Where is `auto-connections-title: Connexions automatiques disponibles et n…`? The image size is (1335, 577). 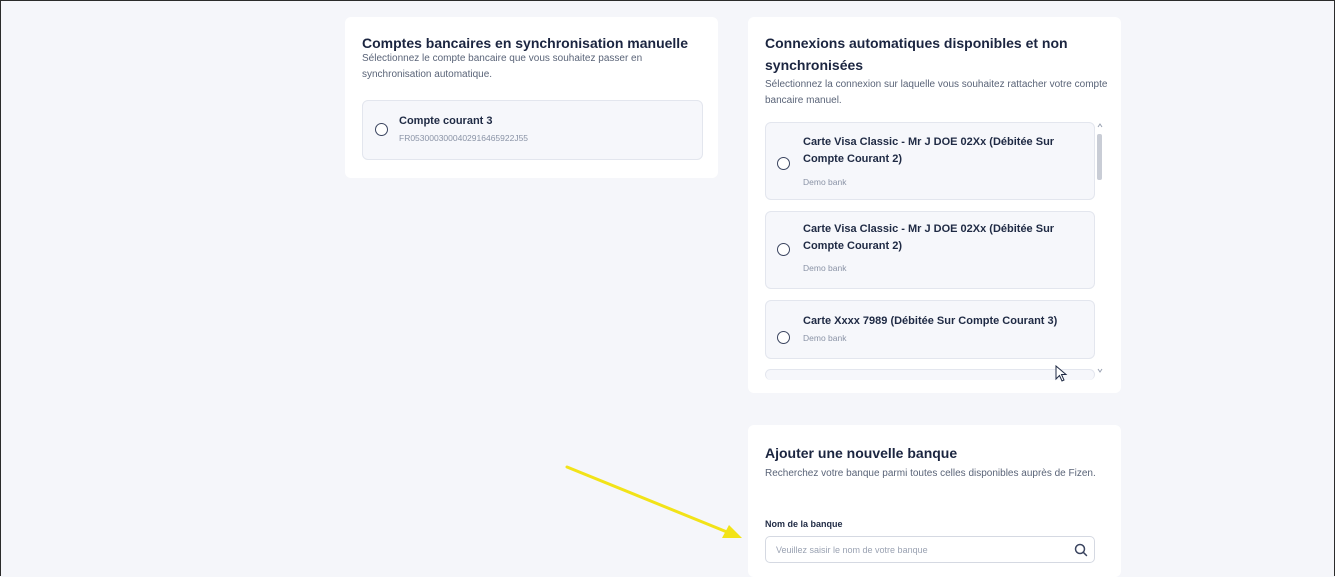
auto-connections-title: Connexions automatiques disponibles et n… is located at coordinates (916, 54).